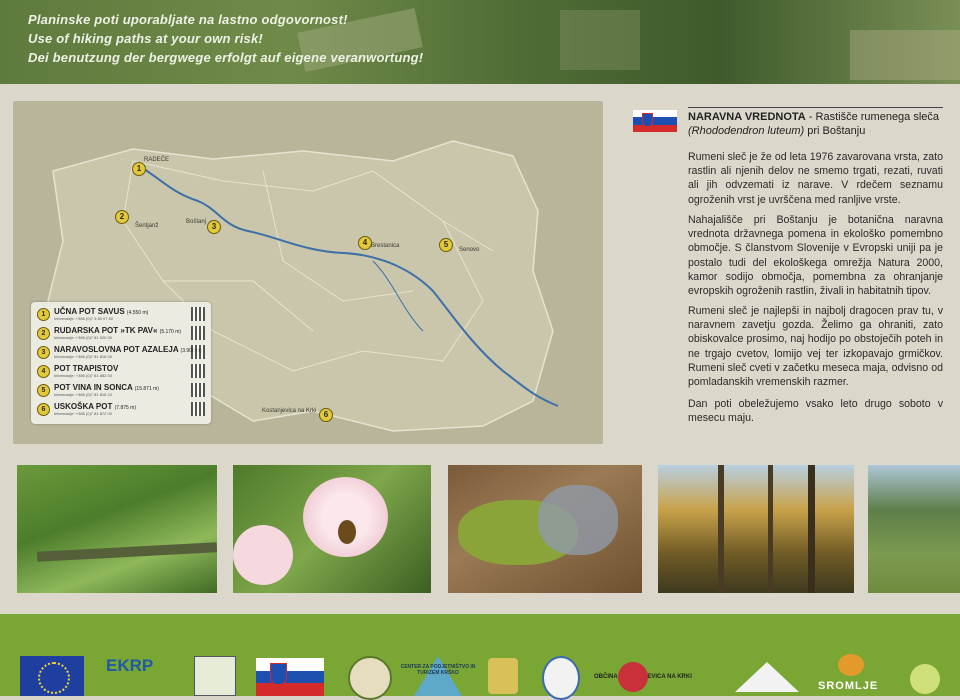 Image resolution: width=960 pixels, height=700 pixels. I want to click on legend-info: Informacije: +386 (0)7 81 816 24, so click(83, 394).